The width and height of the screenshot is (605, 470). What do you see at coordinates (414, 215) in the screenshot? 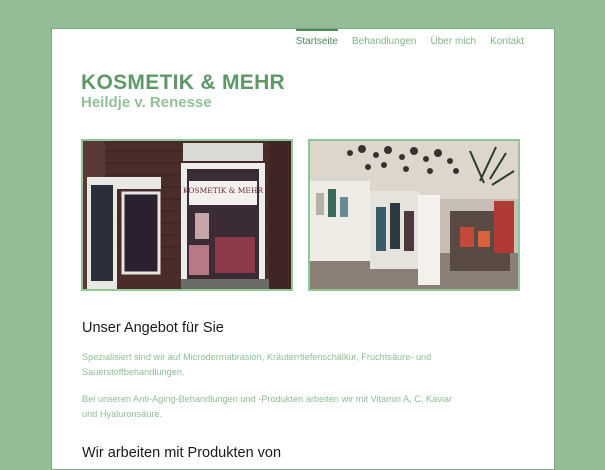
I see `interior-photo` at bounding box center [414, 215].